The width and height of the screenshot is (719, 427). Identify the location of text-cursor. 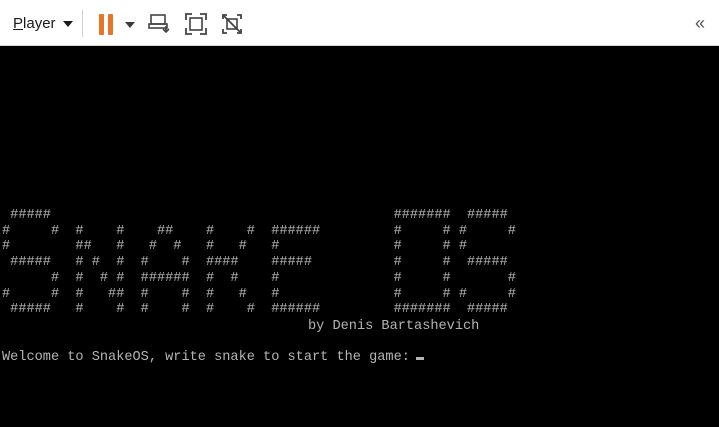
(419, 358).